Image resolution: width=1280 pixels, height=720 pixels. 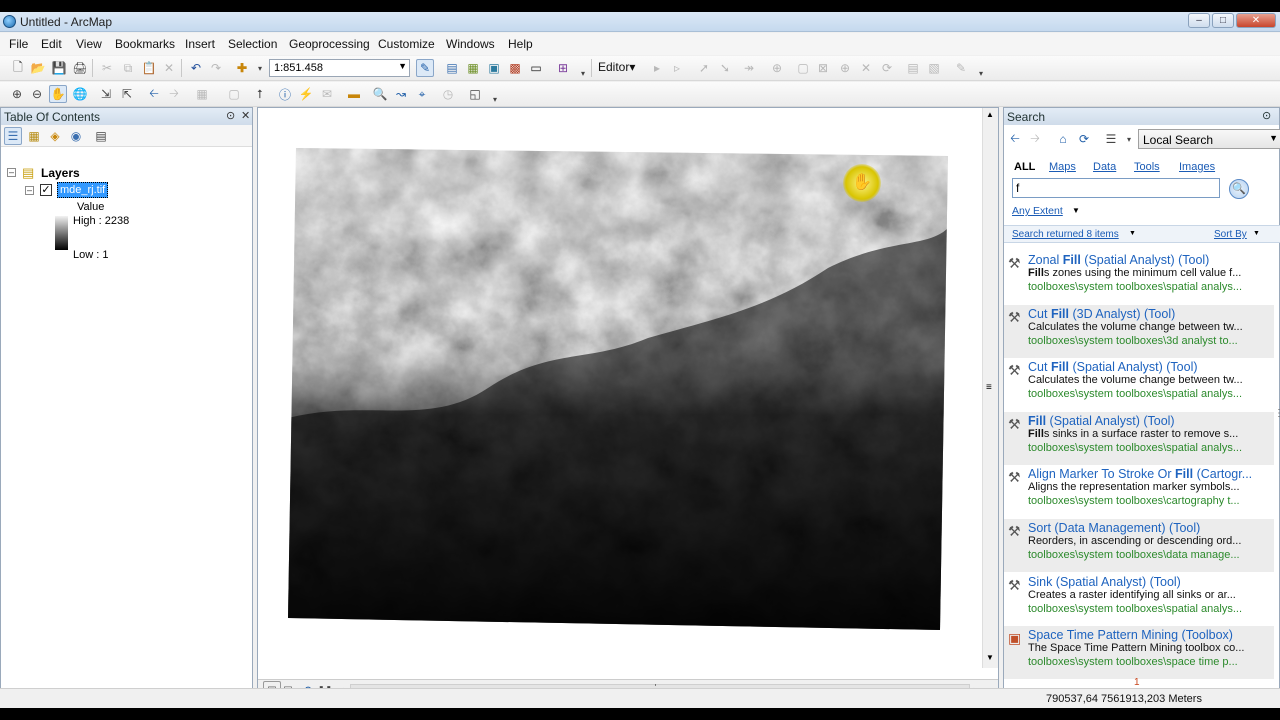 What do you see at coordinates (245, 115) in the screenshot?
I see `toc-close-icon: ✕` at bounding box center [245, 115].